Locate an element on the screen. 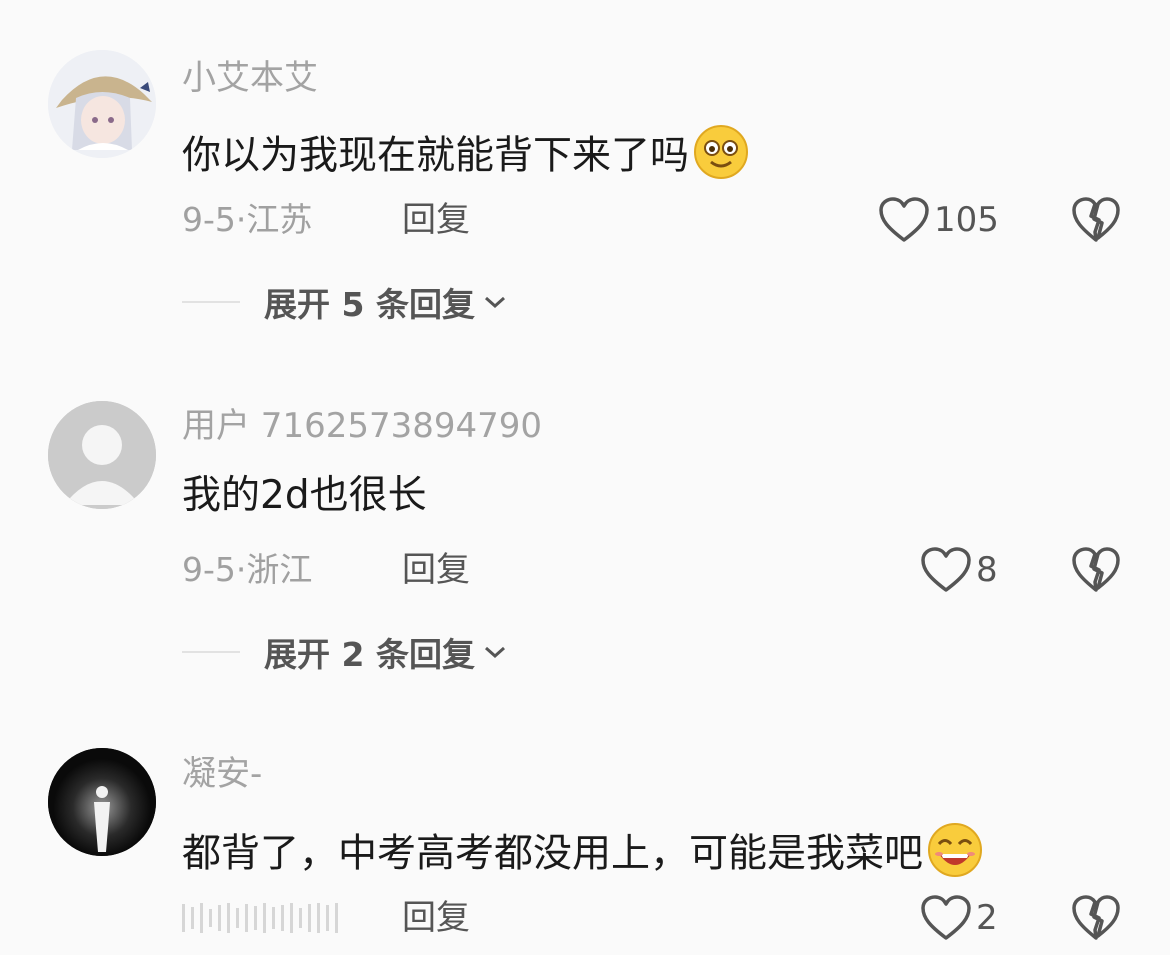  redacted-meta is located at coordinates (263, 918).